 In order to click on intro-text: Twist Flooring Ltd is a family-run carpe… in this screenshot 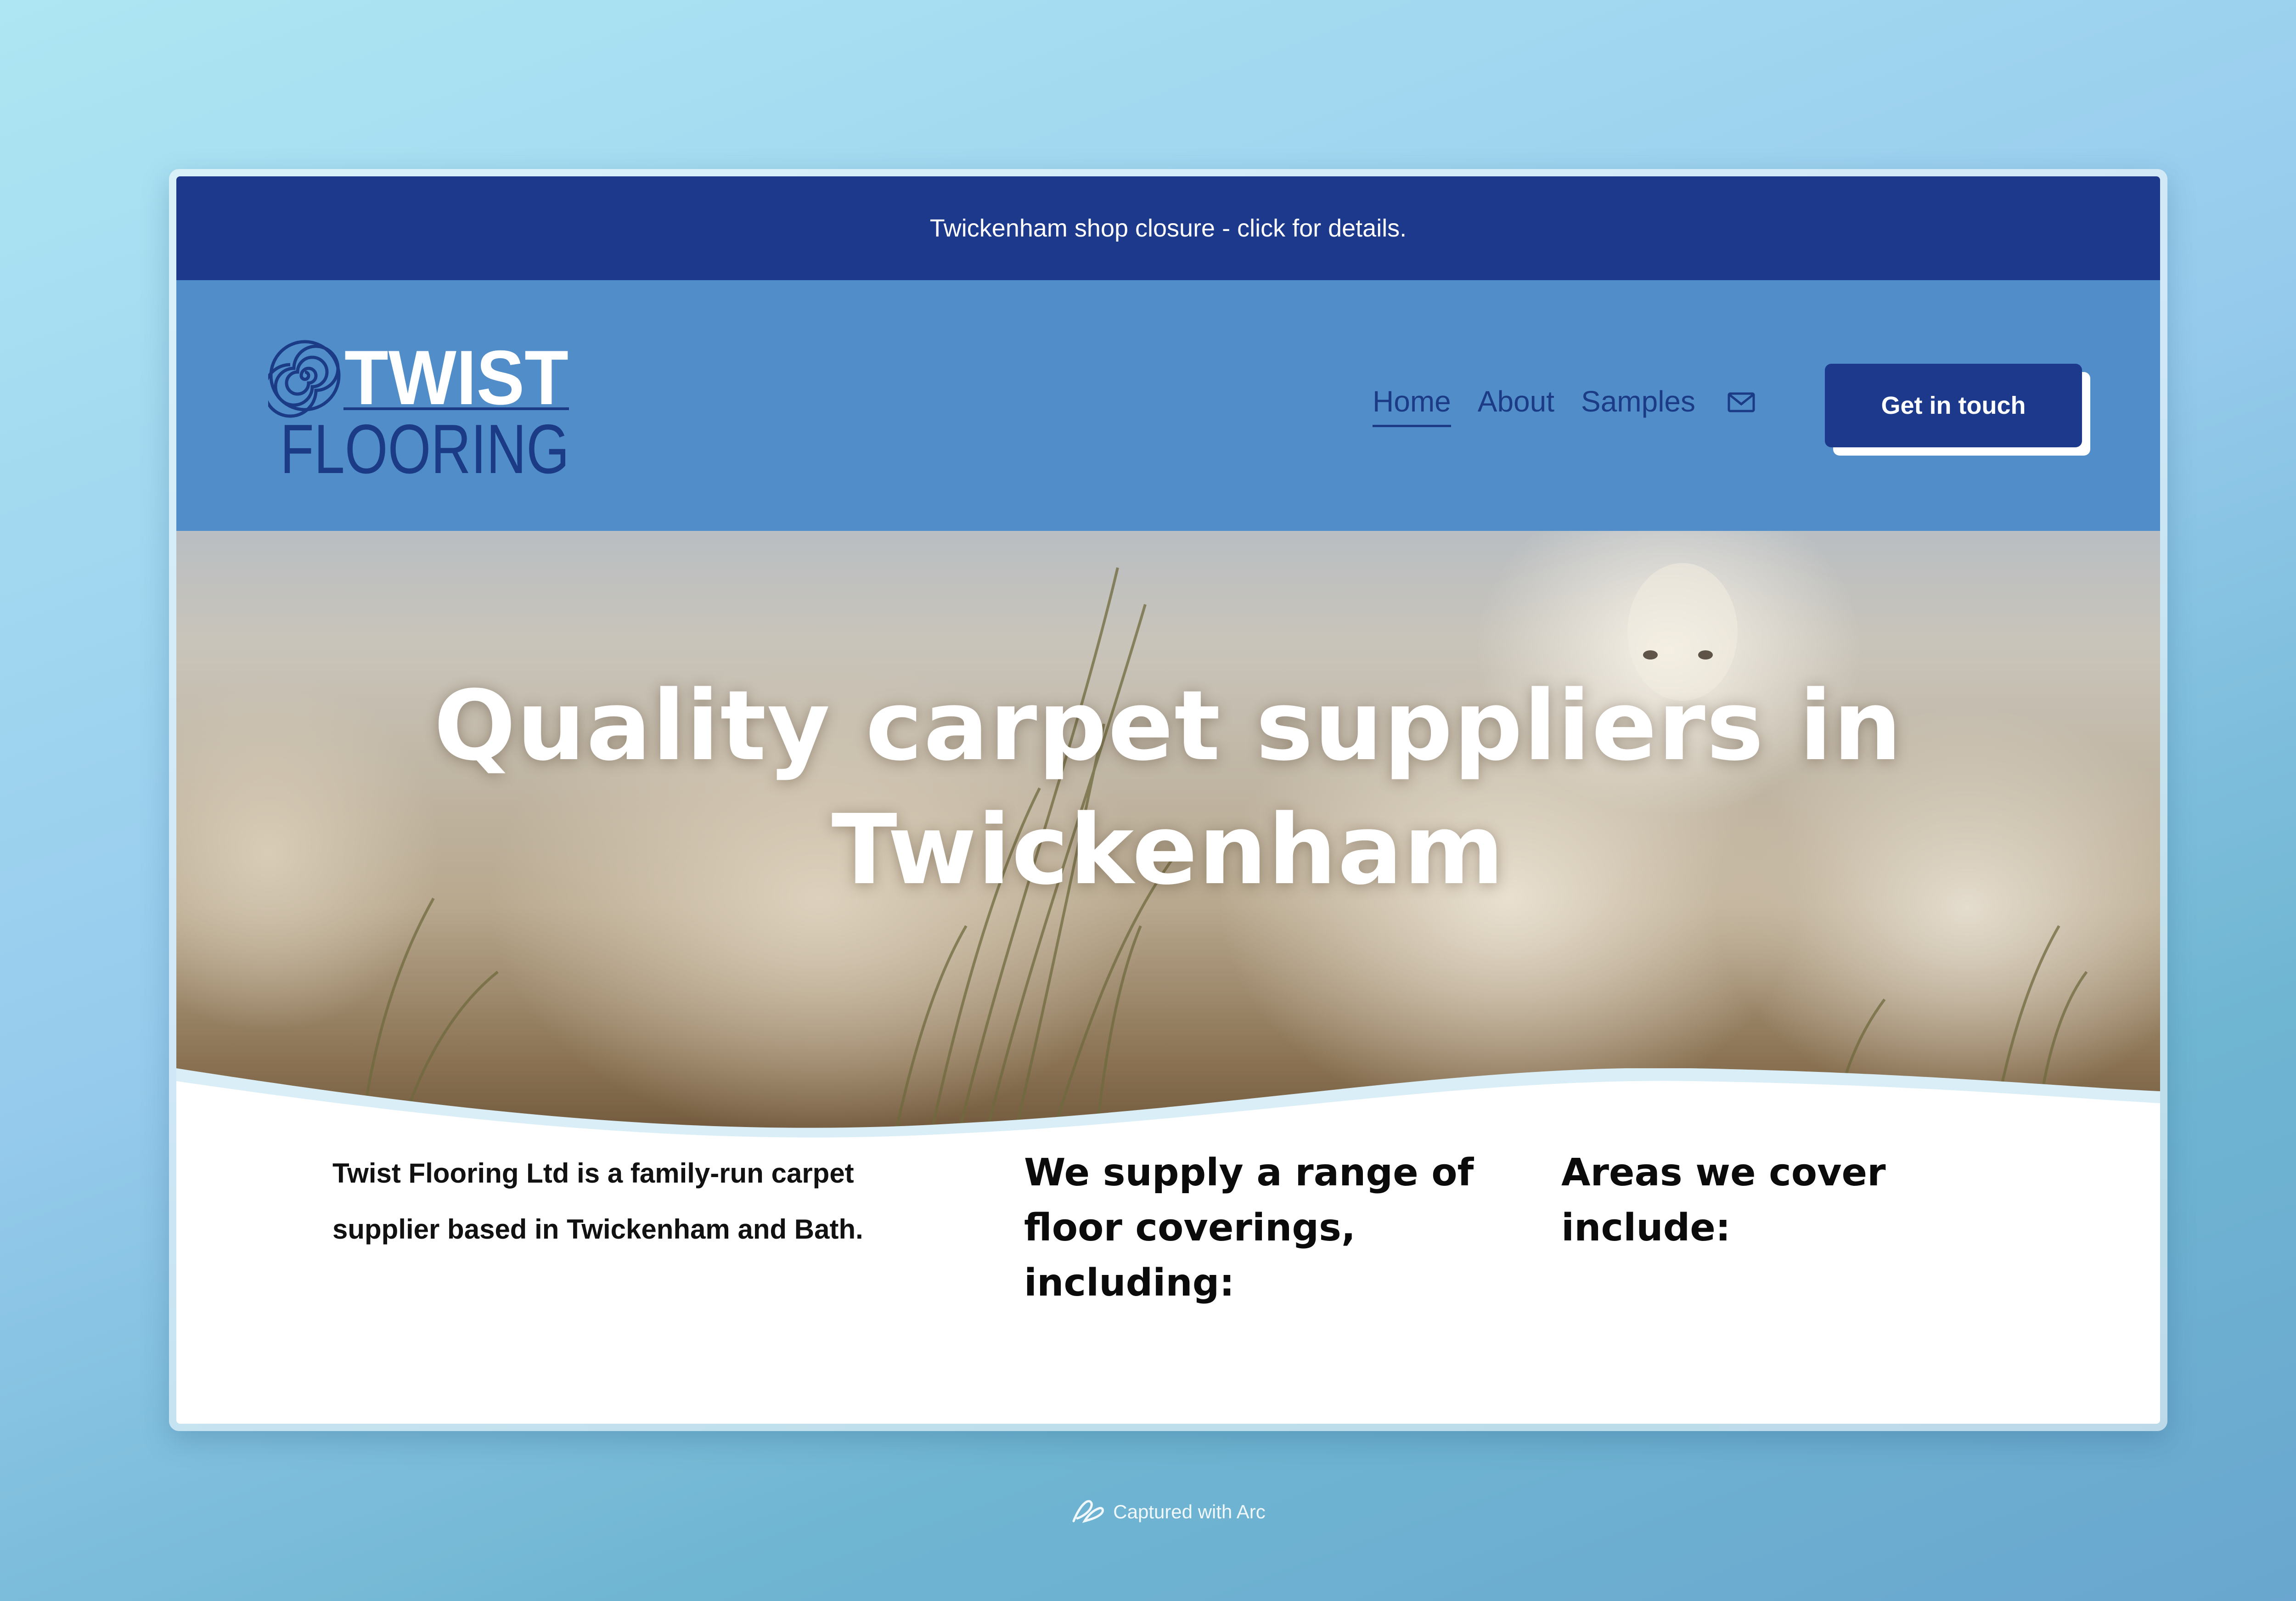, I will do `click(597, 1201)`.